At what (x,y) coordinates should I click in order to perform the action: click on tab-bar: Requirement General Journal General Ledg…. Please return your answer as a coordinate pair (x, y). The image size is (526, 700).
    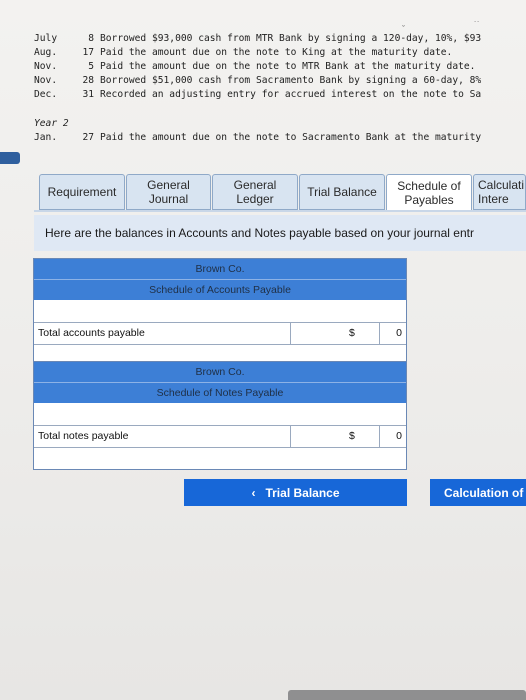
    Looking at the image, I should click on (282, 194).